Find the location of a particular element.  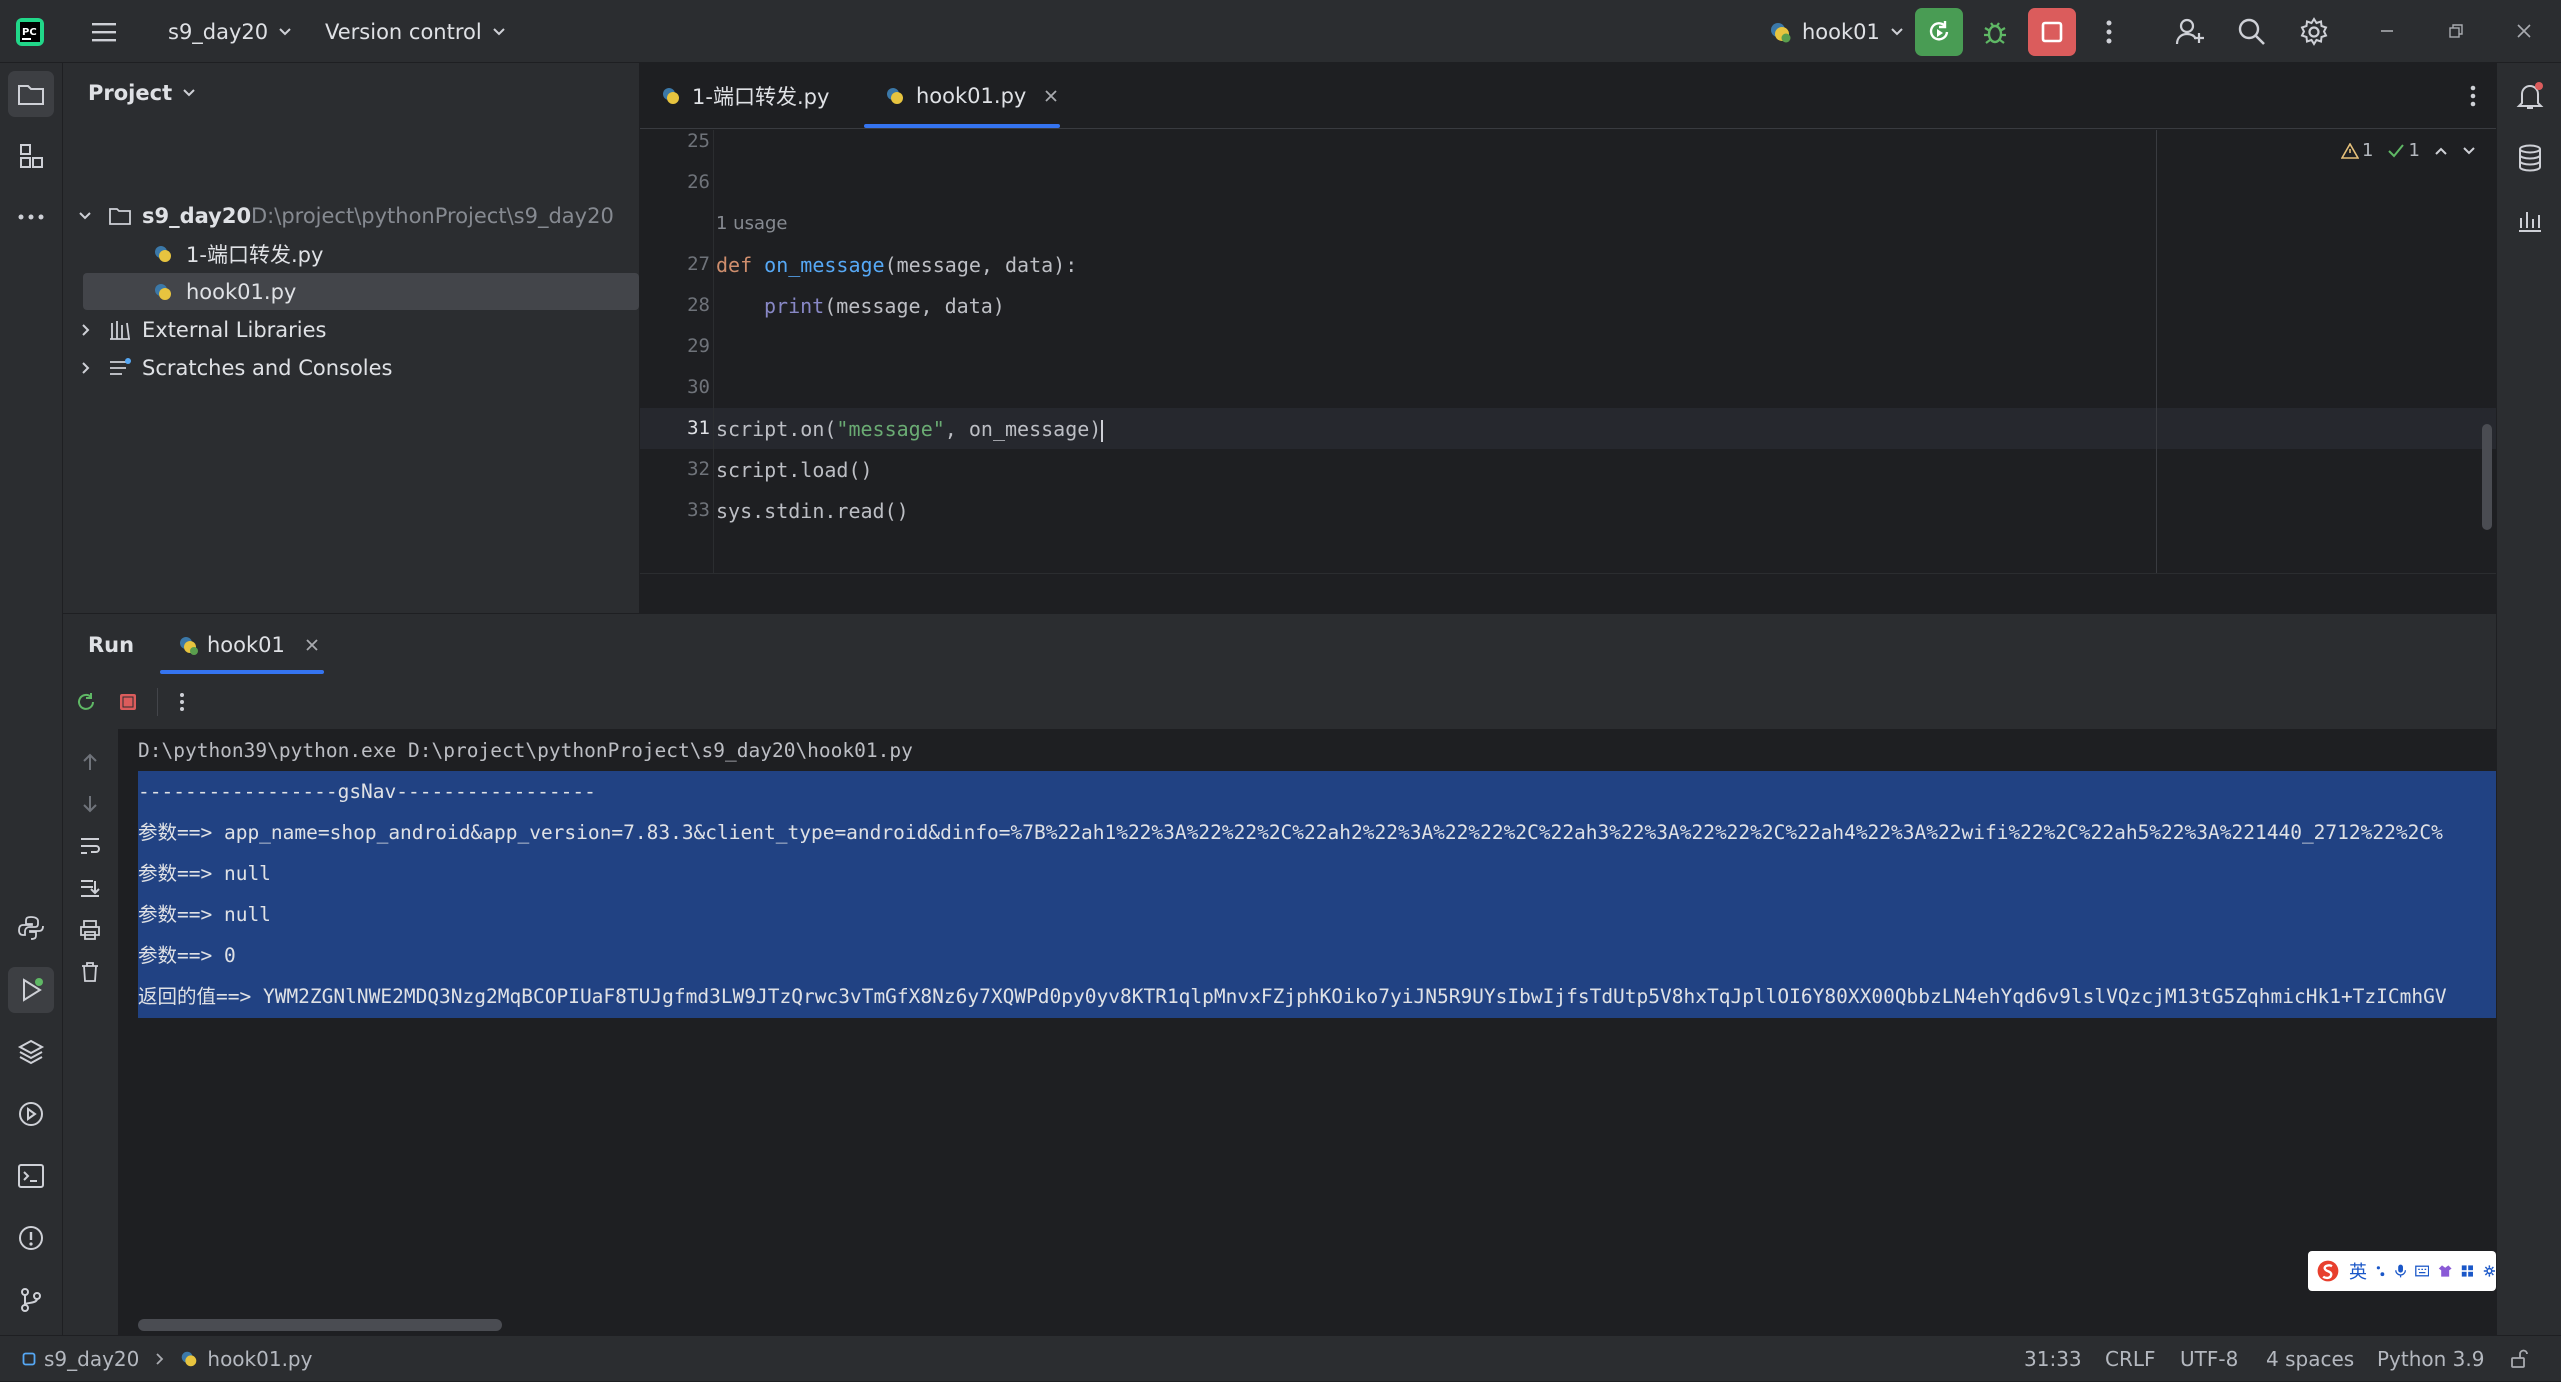

caret-position: 31:33 is located at coordinates (2053, 1359).